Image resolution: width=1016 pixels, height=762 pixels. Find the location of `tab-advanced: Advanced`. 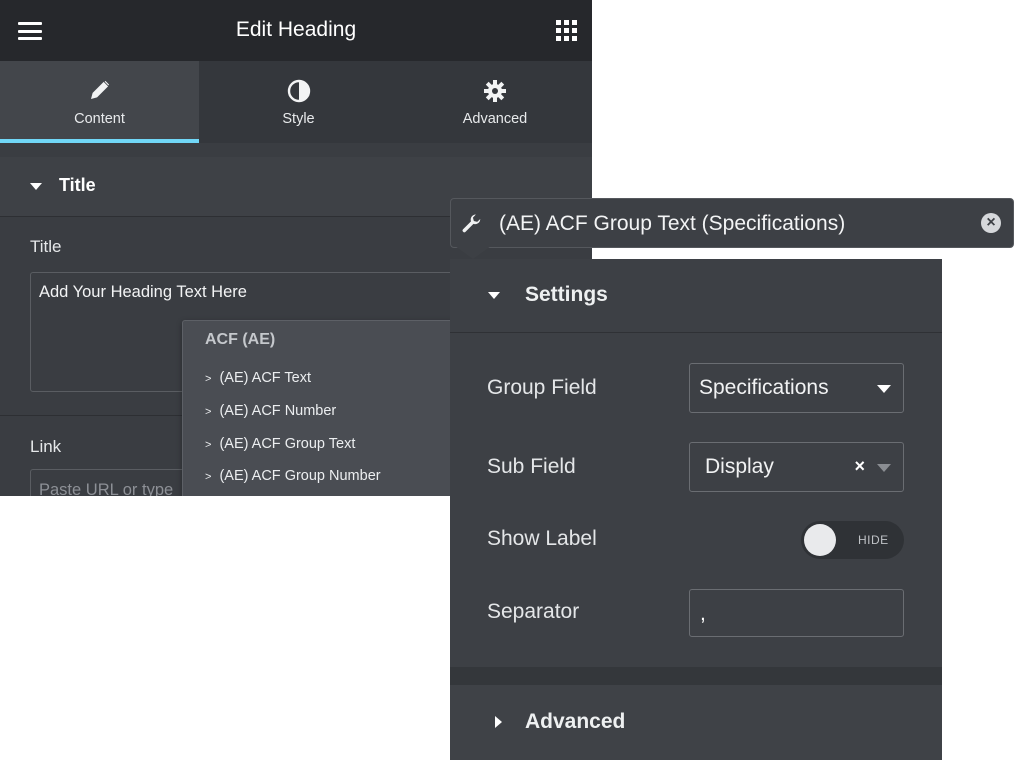

tab-advanced: Advanced is located at coordinates (495, 102).